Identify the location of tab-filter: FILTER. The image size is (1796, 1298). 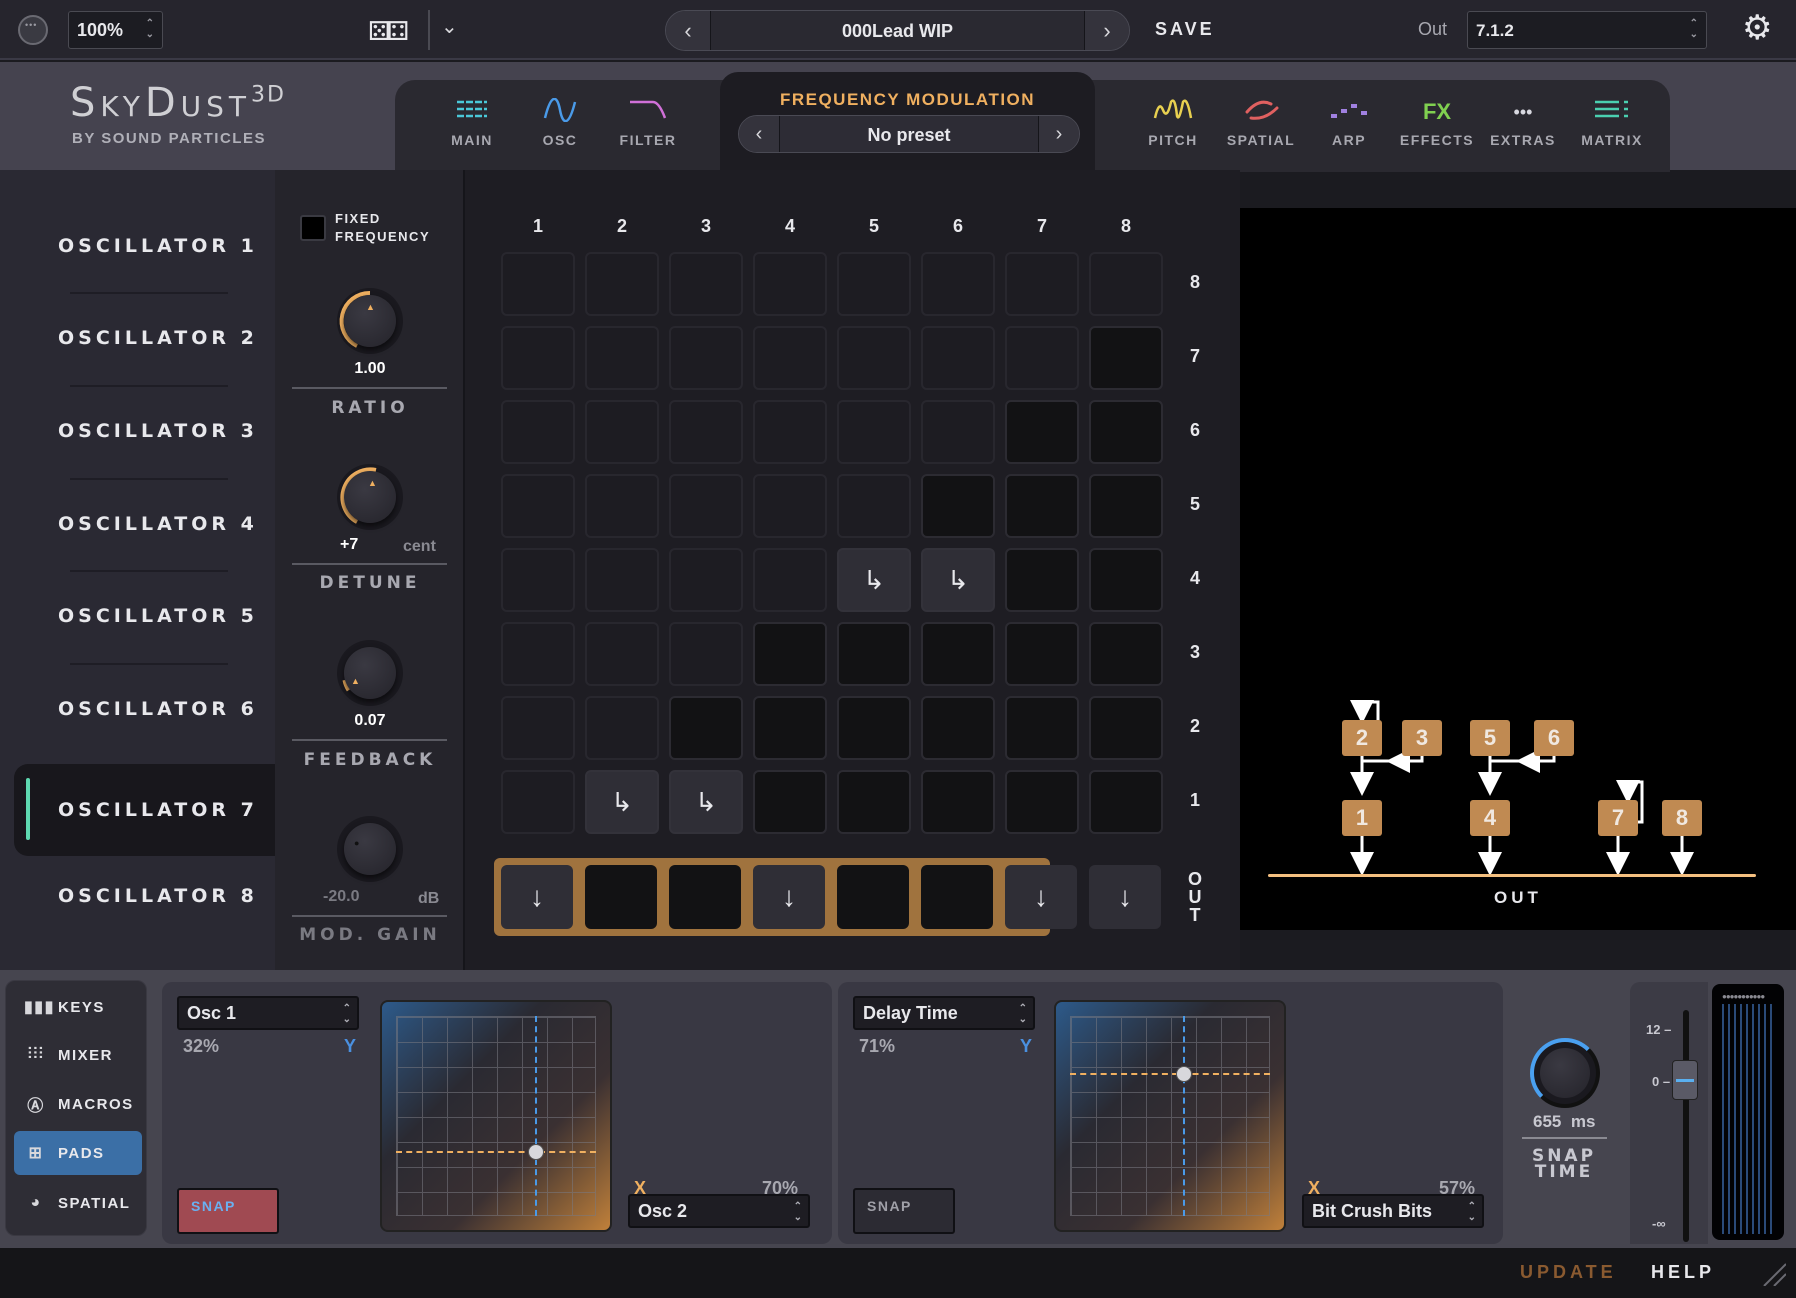
(648, 123).